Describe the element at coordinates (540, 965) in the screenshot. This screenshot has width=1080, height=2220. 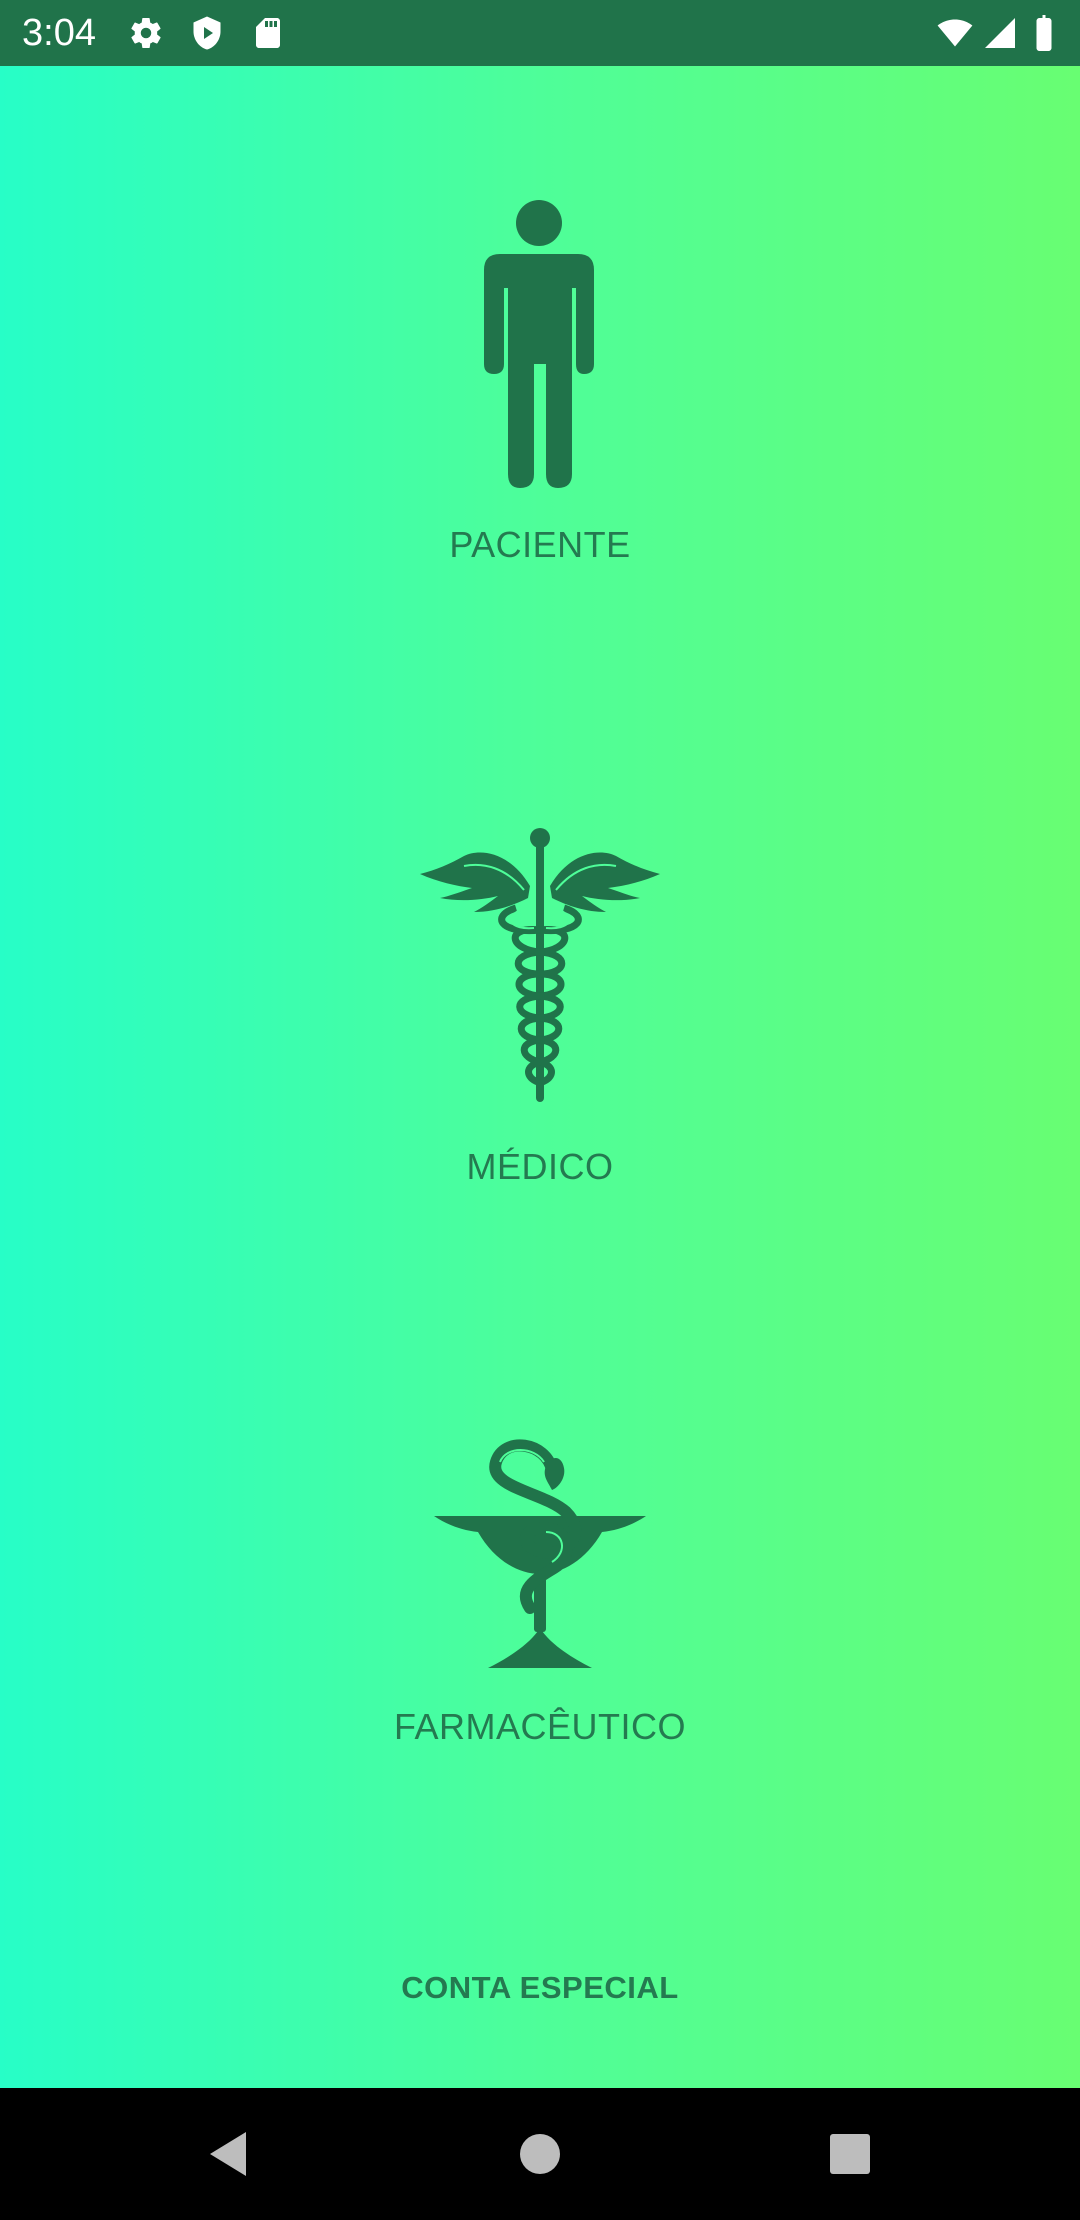
I see `caduceus-icon` at that location.